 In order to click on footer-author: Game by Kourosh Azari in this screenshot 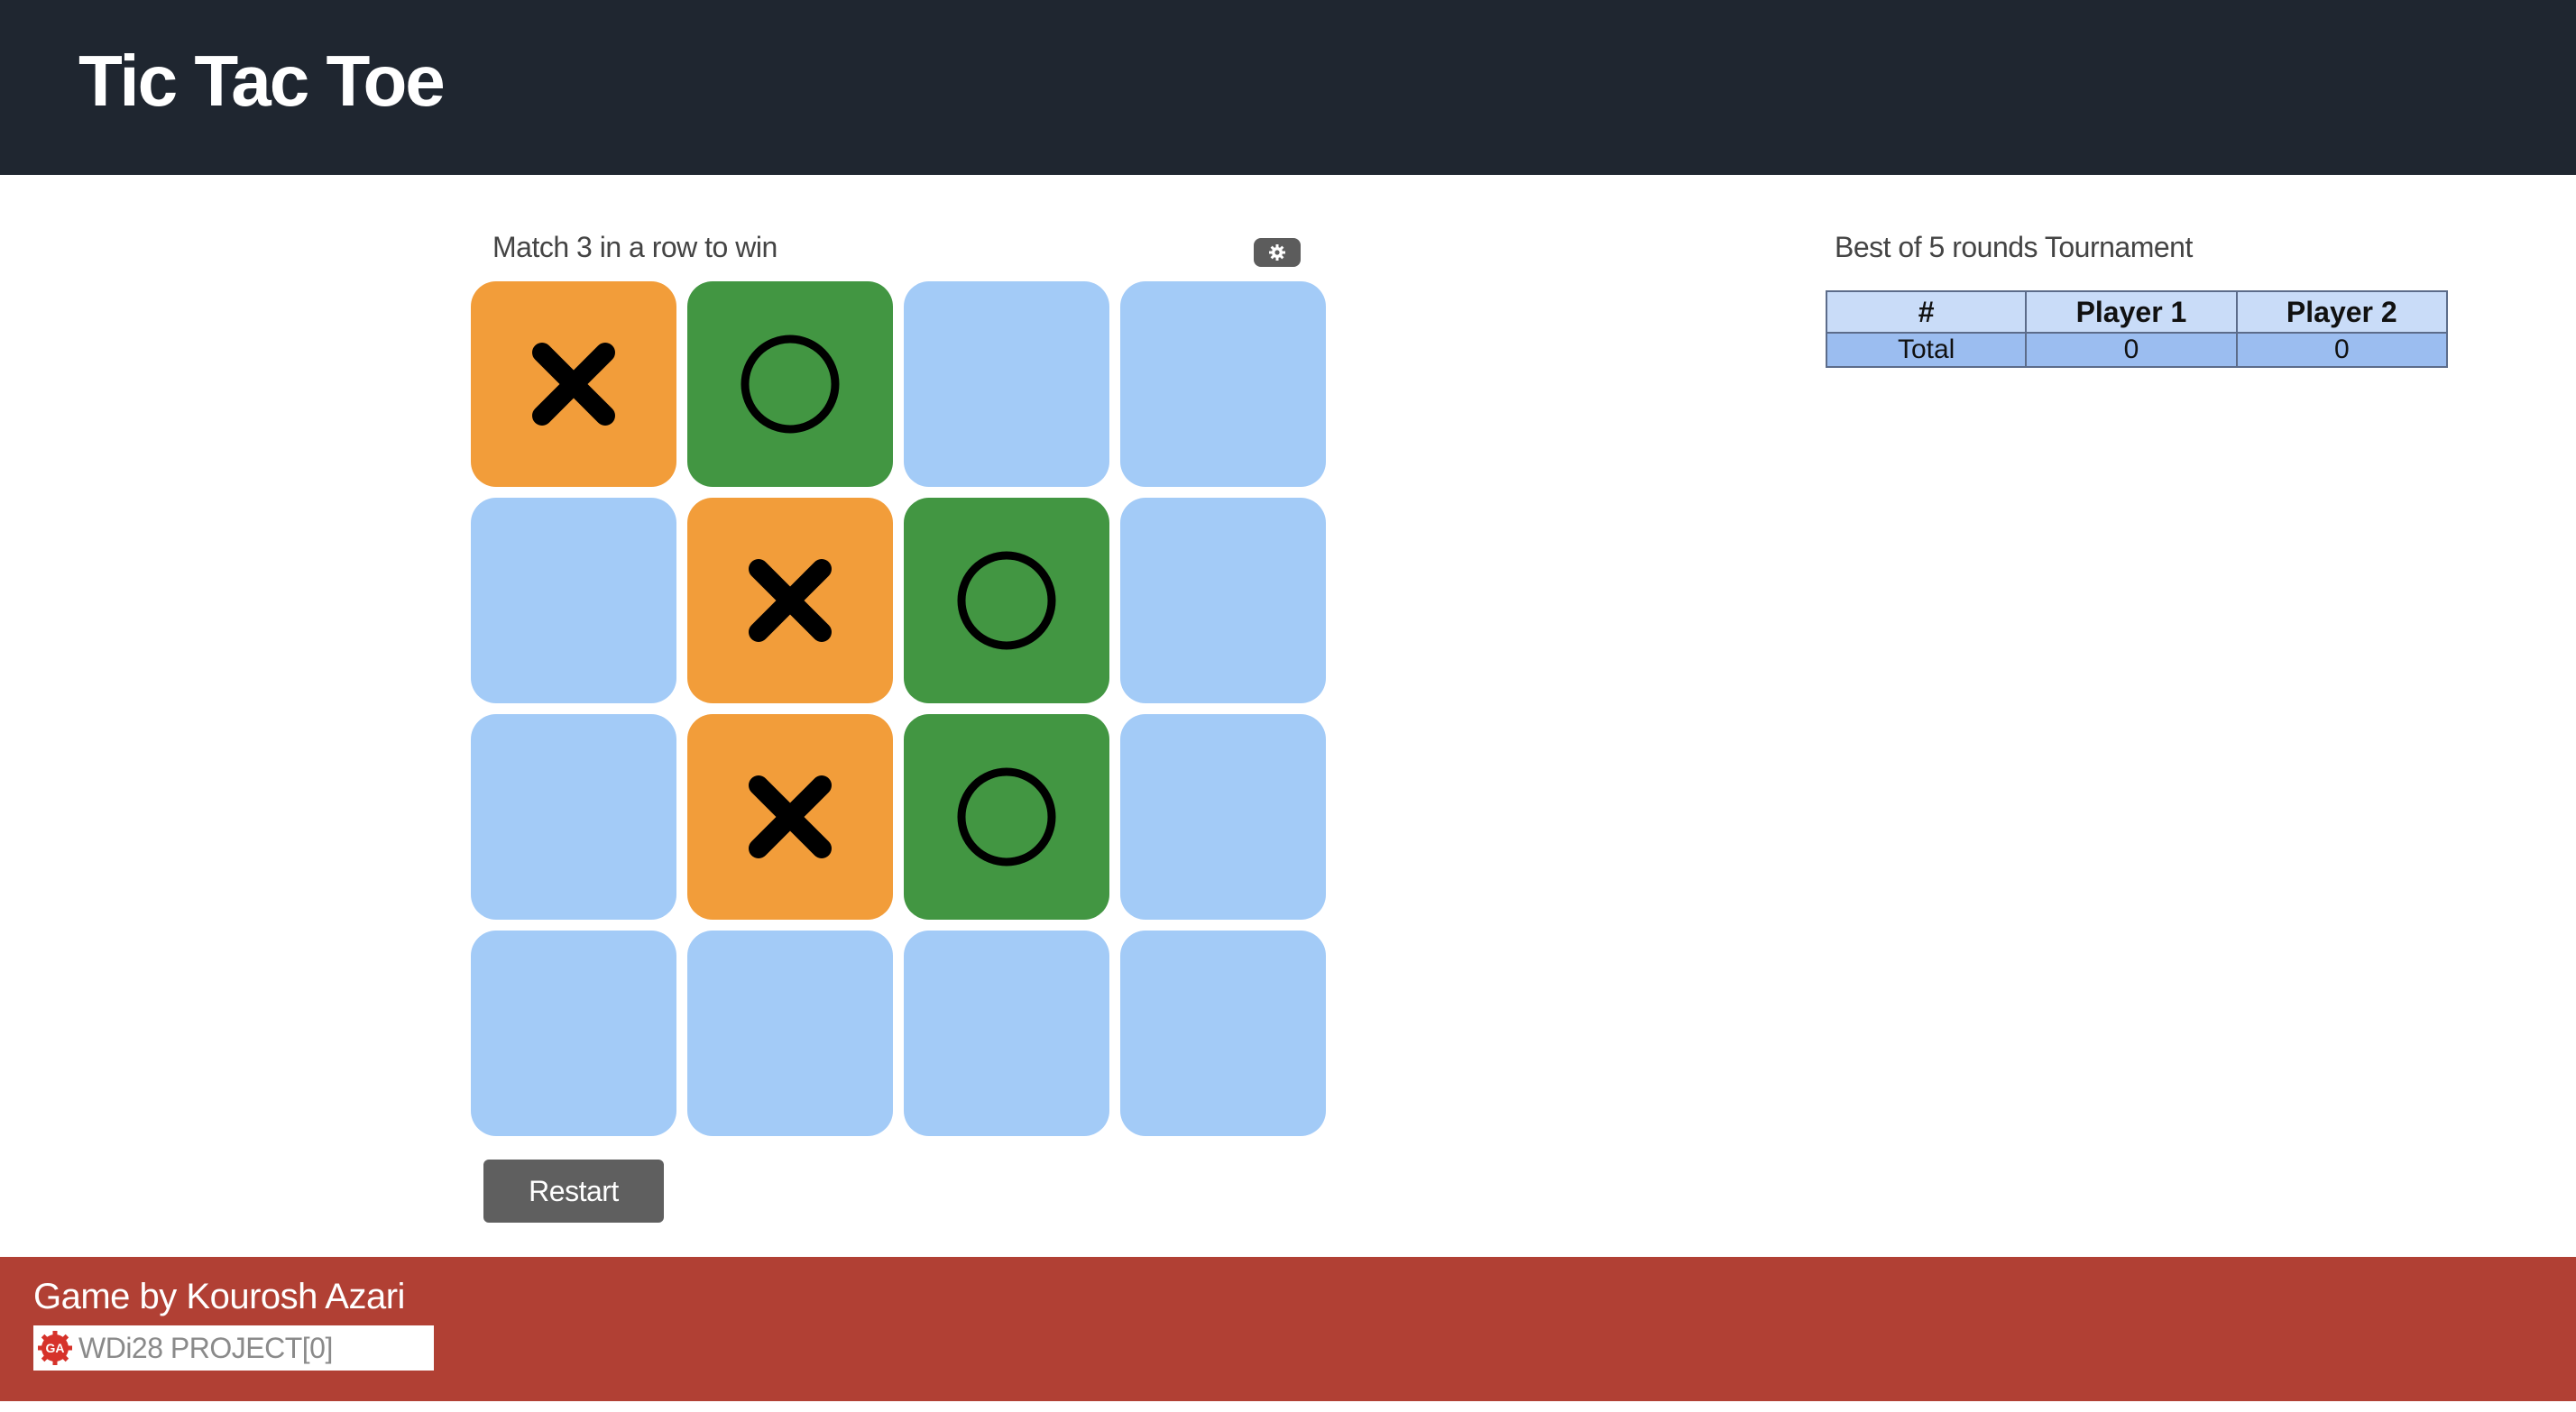, I will do `click(219, 1296)`.